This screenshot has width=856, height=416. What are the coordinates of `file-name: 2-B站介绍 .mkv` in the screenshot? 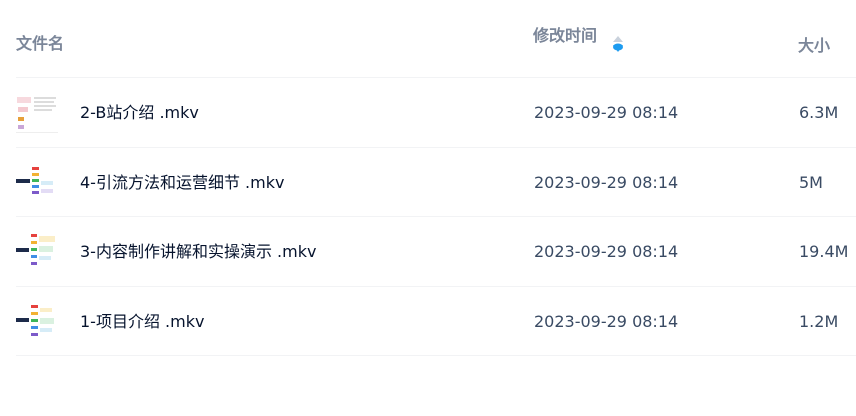 It's located at (139, 112).